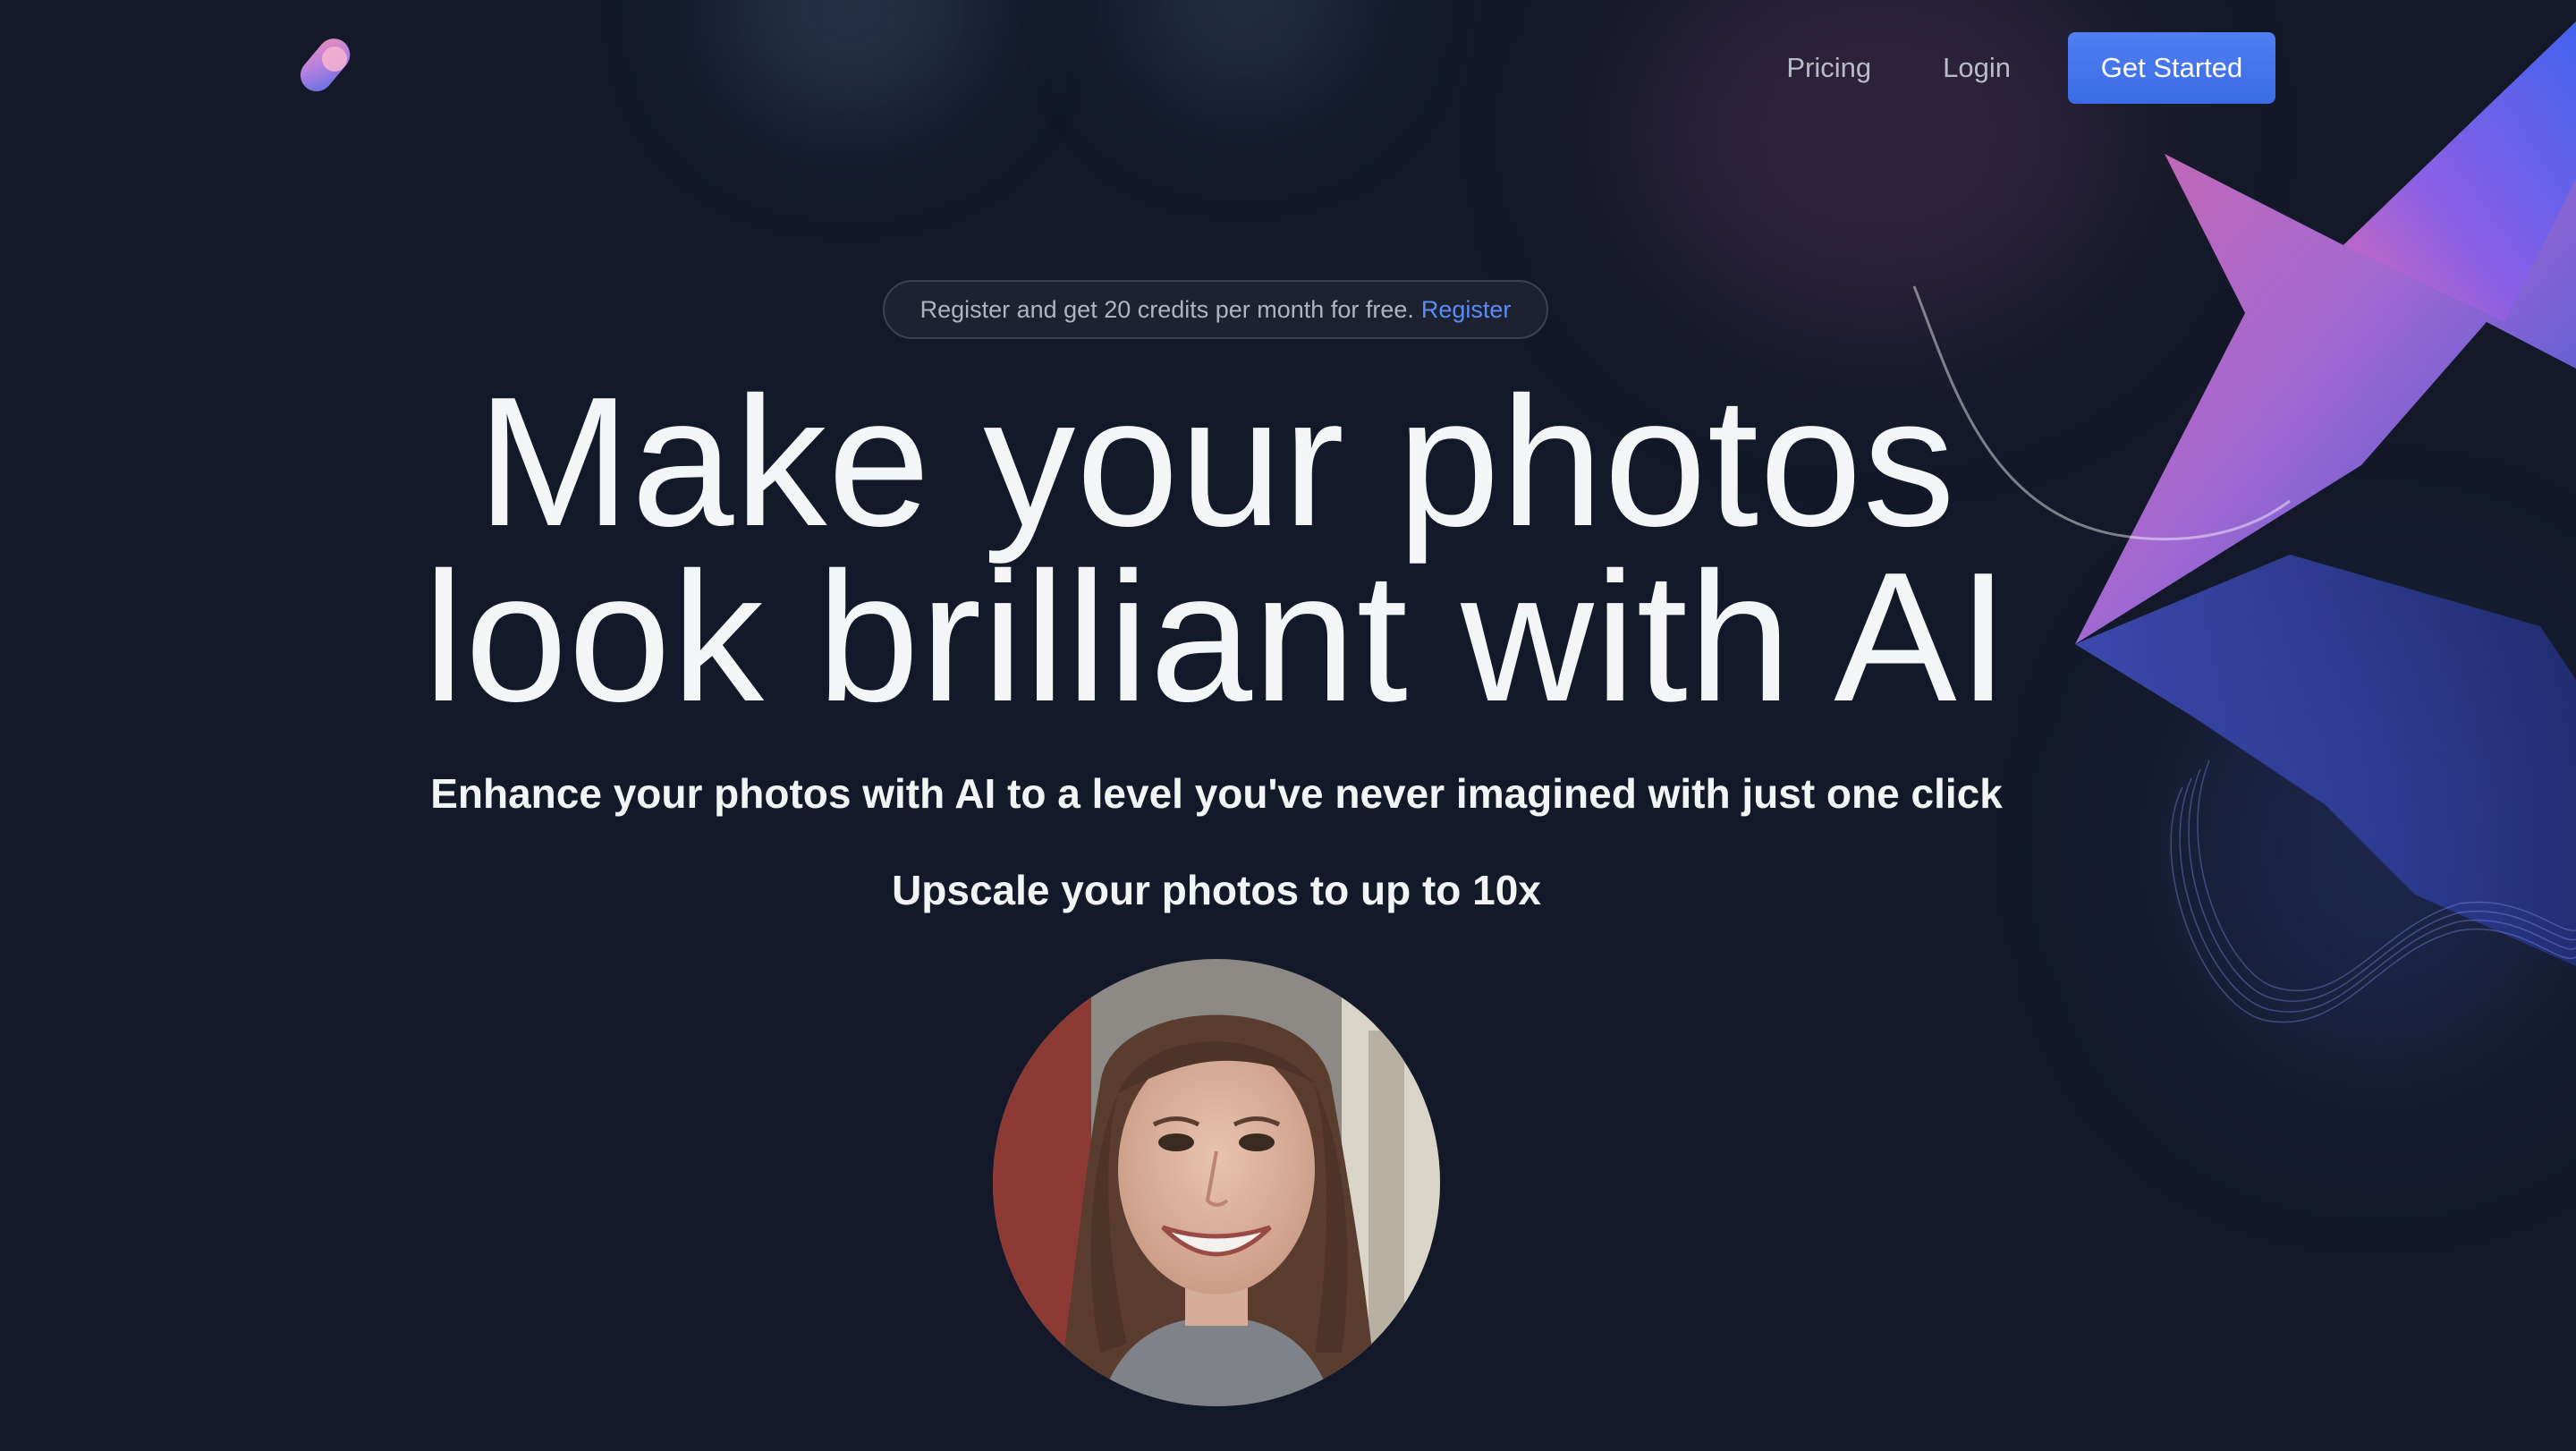 The height and width of the screenshot is (1451, 2576). What do you see at coordinates (1216, 890) in the screenshot?
I see `hero-tagline: Upscale your photos to up to 10x` at bounding box center [1216, 890].